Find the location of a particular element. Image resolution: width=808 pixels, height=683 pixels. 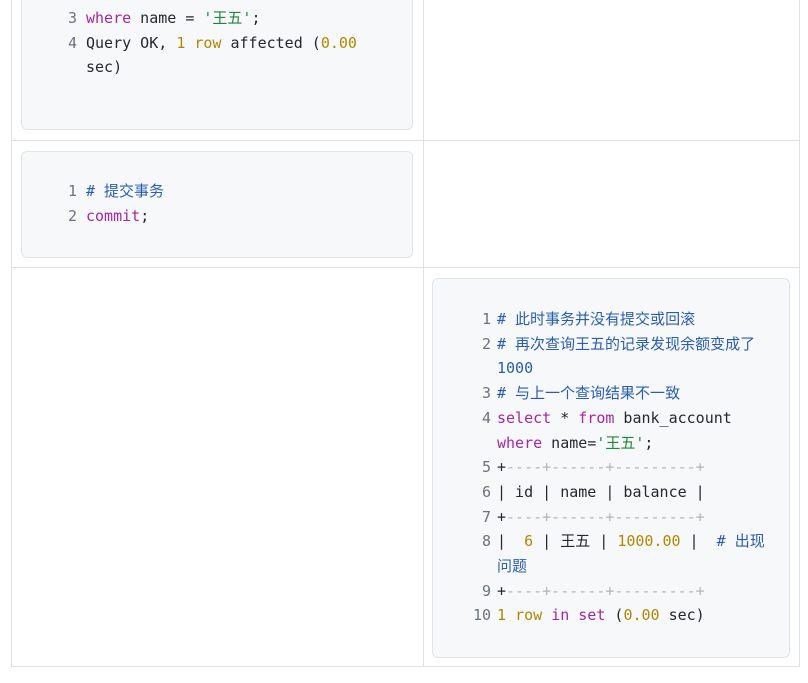

code-token: # 与上一个查询结果不一致 is located at coordinates (589, 393).